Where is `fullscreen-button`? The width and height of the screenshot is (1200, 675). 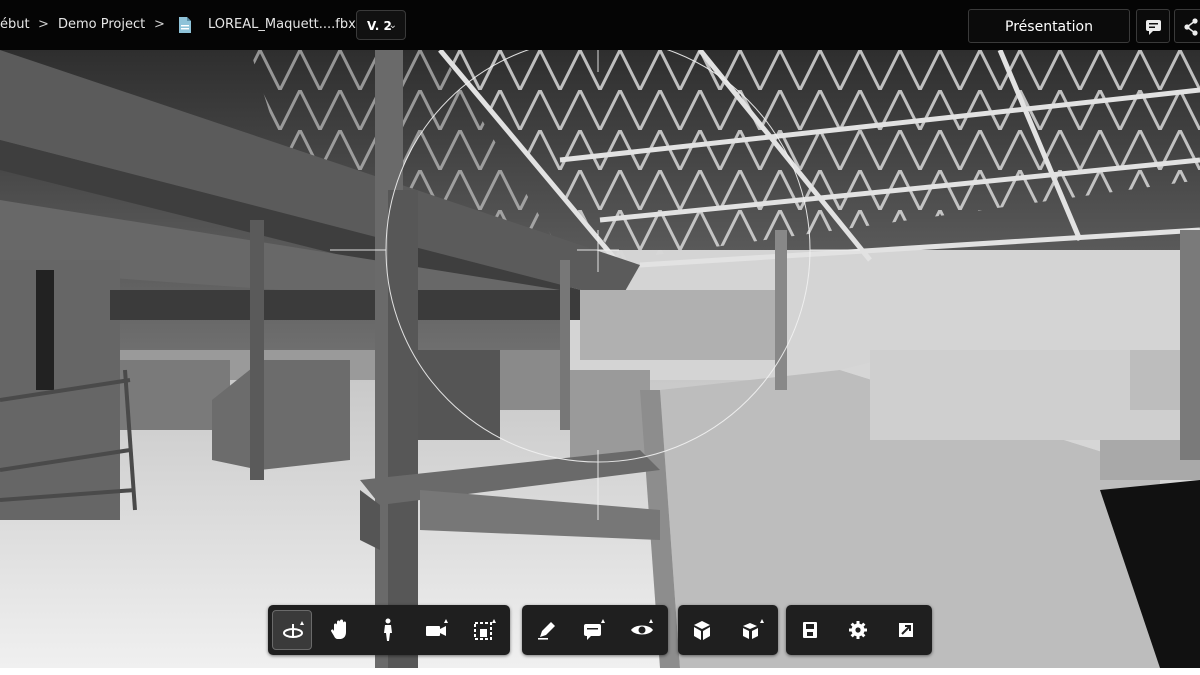 fullscreen-button is located at coordinates (906, 630).